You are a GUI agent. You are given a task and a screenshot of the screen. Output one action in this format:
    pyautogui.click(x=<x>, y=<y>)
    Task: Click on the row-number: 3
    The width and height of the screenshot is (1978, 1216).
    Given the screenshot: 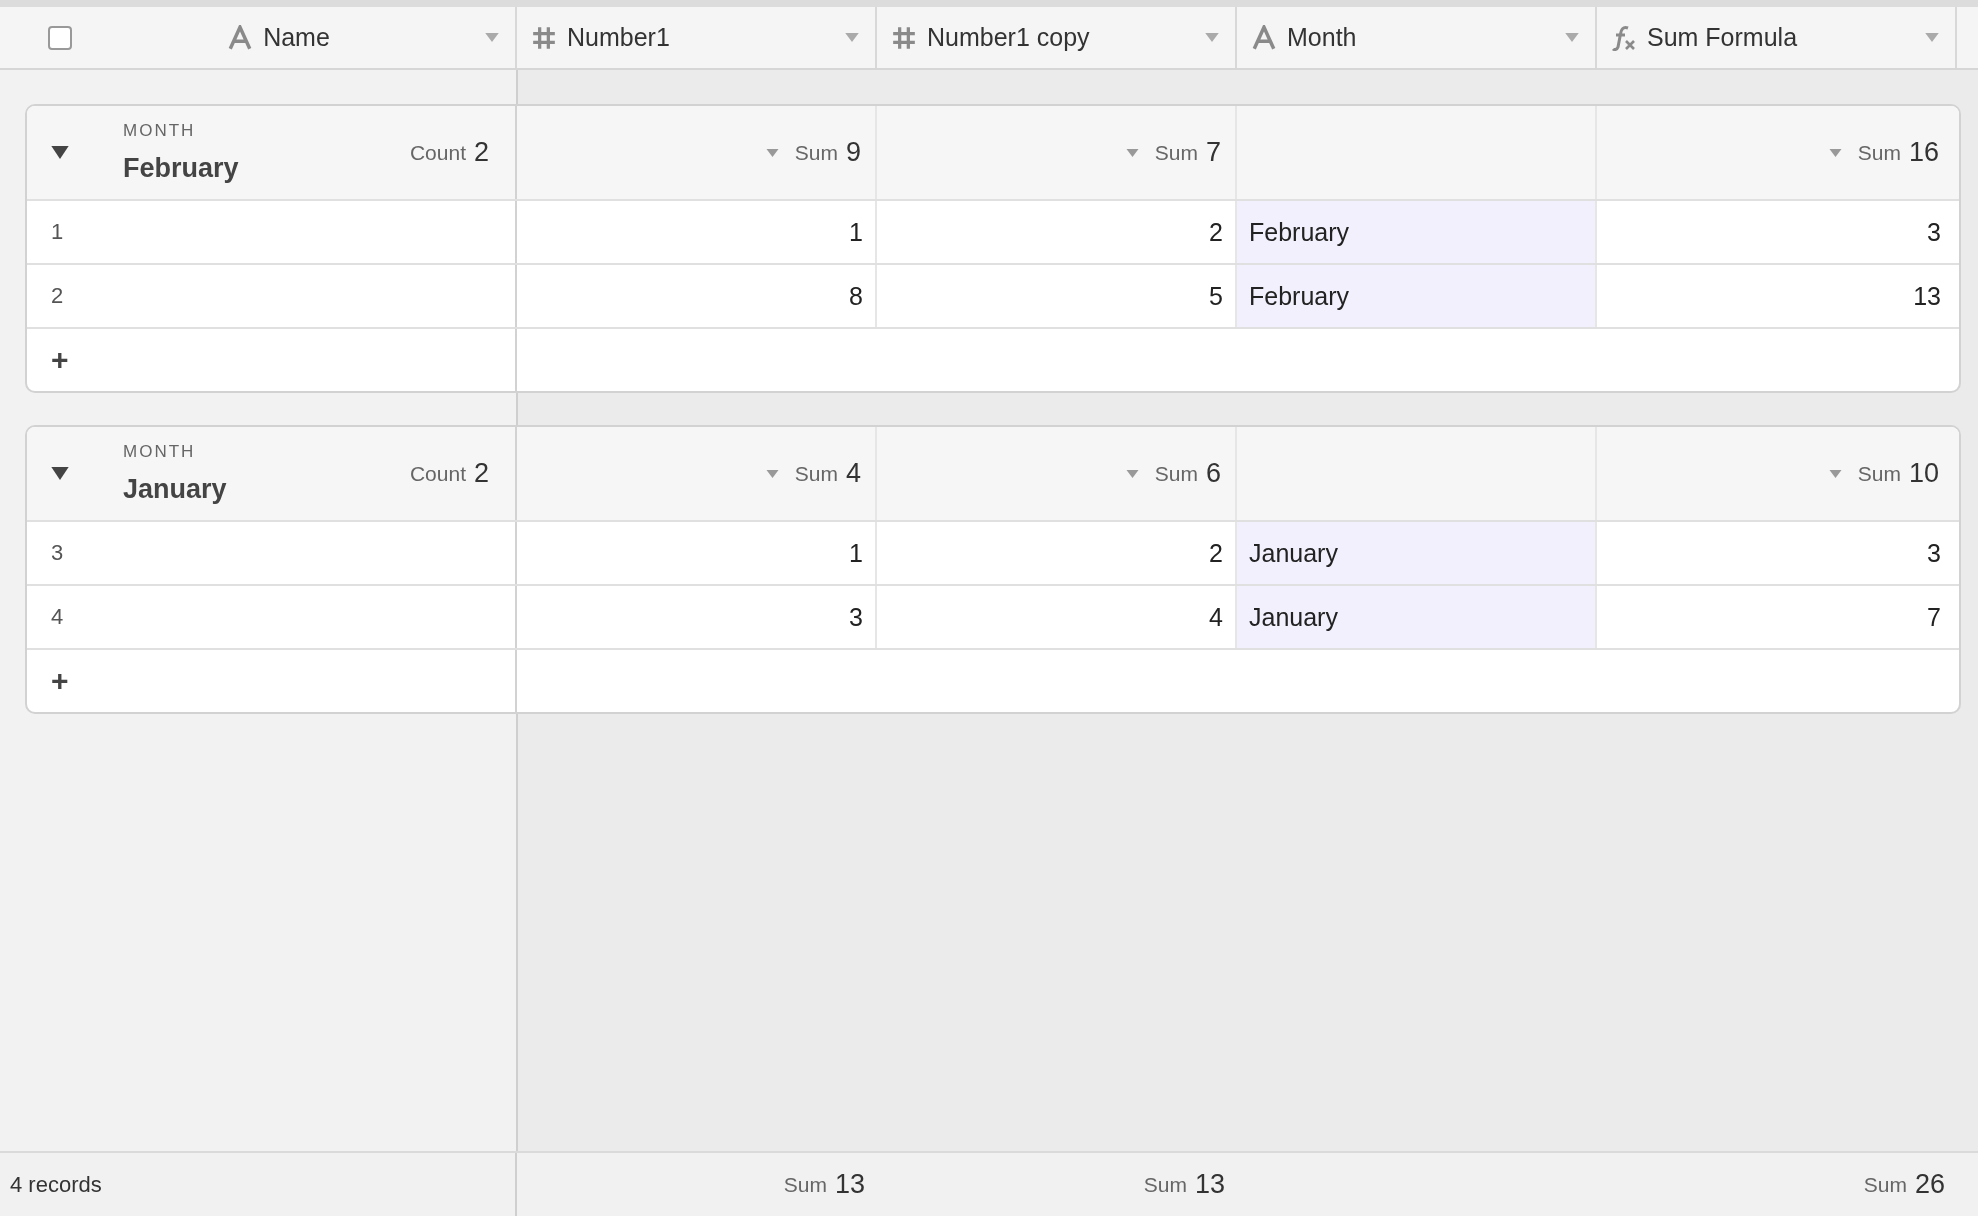 What is the action you would take?
    pyautogui.click(x=57, y=553)
    